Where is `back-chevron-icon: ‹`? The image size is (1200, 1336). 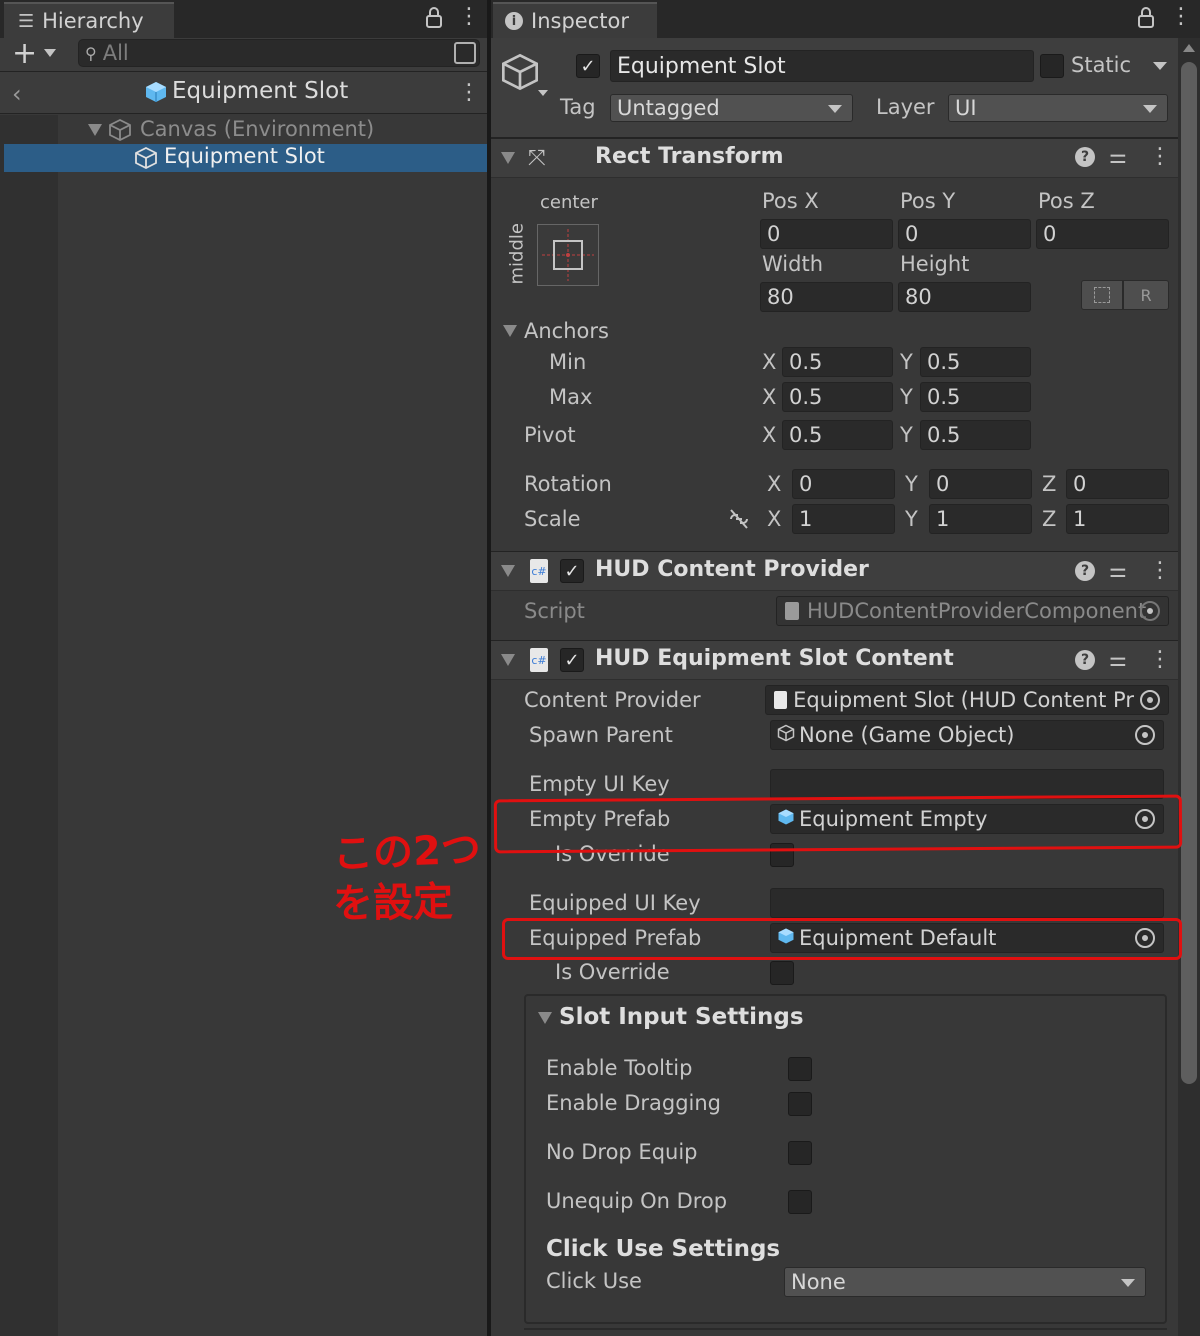 back-chevron-icon: ‹ is located at coordinates (17, 94).